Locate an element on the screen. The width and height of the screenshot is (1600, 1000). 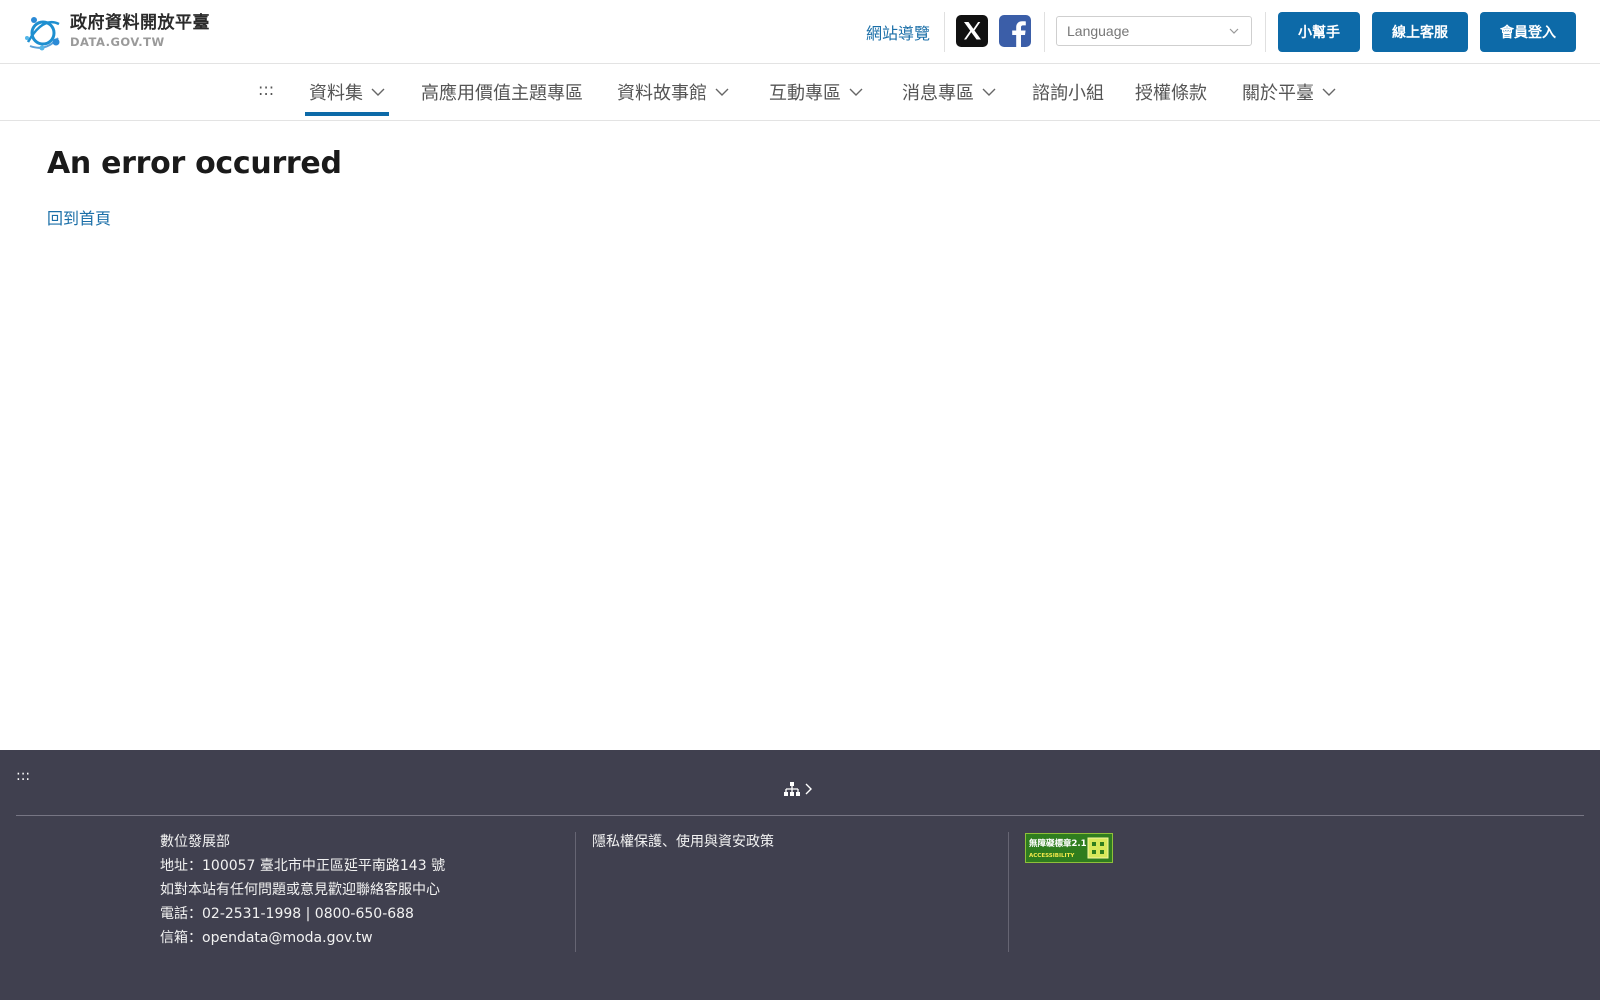
logo-subtitle: DATA.GOV.TW is located at coordinates (117, 42).